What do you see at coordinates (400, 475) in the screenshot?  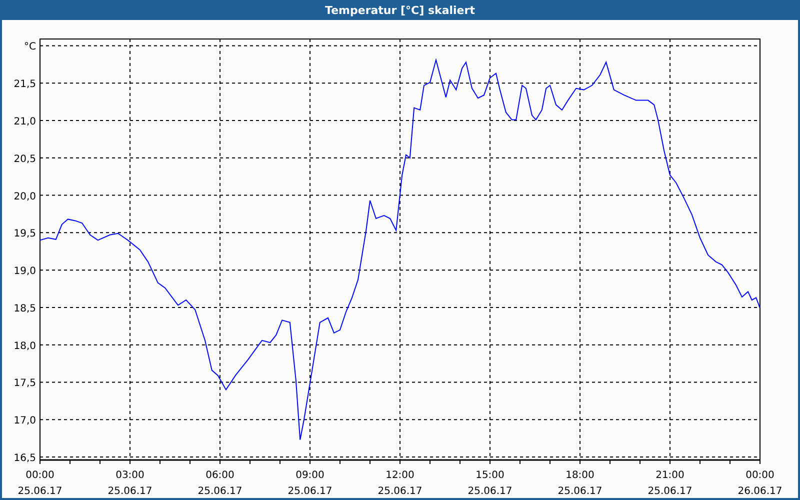 I see `x-axis-label: 12:00` at bounding box center [400, 475].